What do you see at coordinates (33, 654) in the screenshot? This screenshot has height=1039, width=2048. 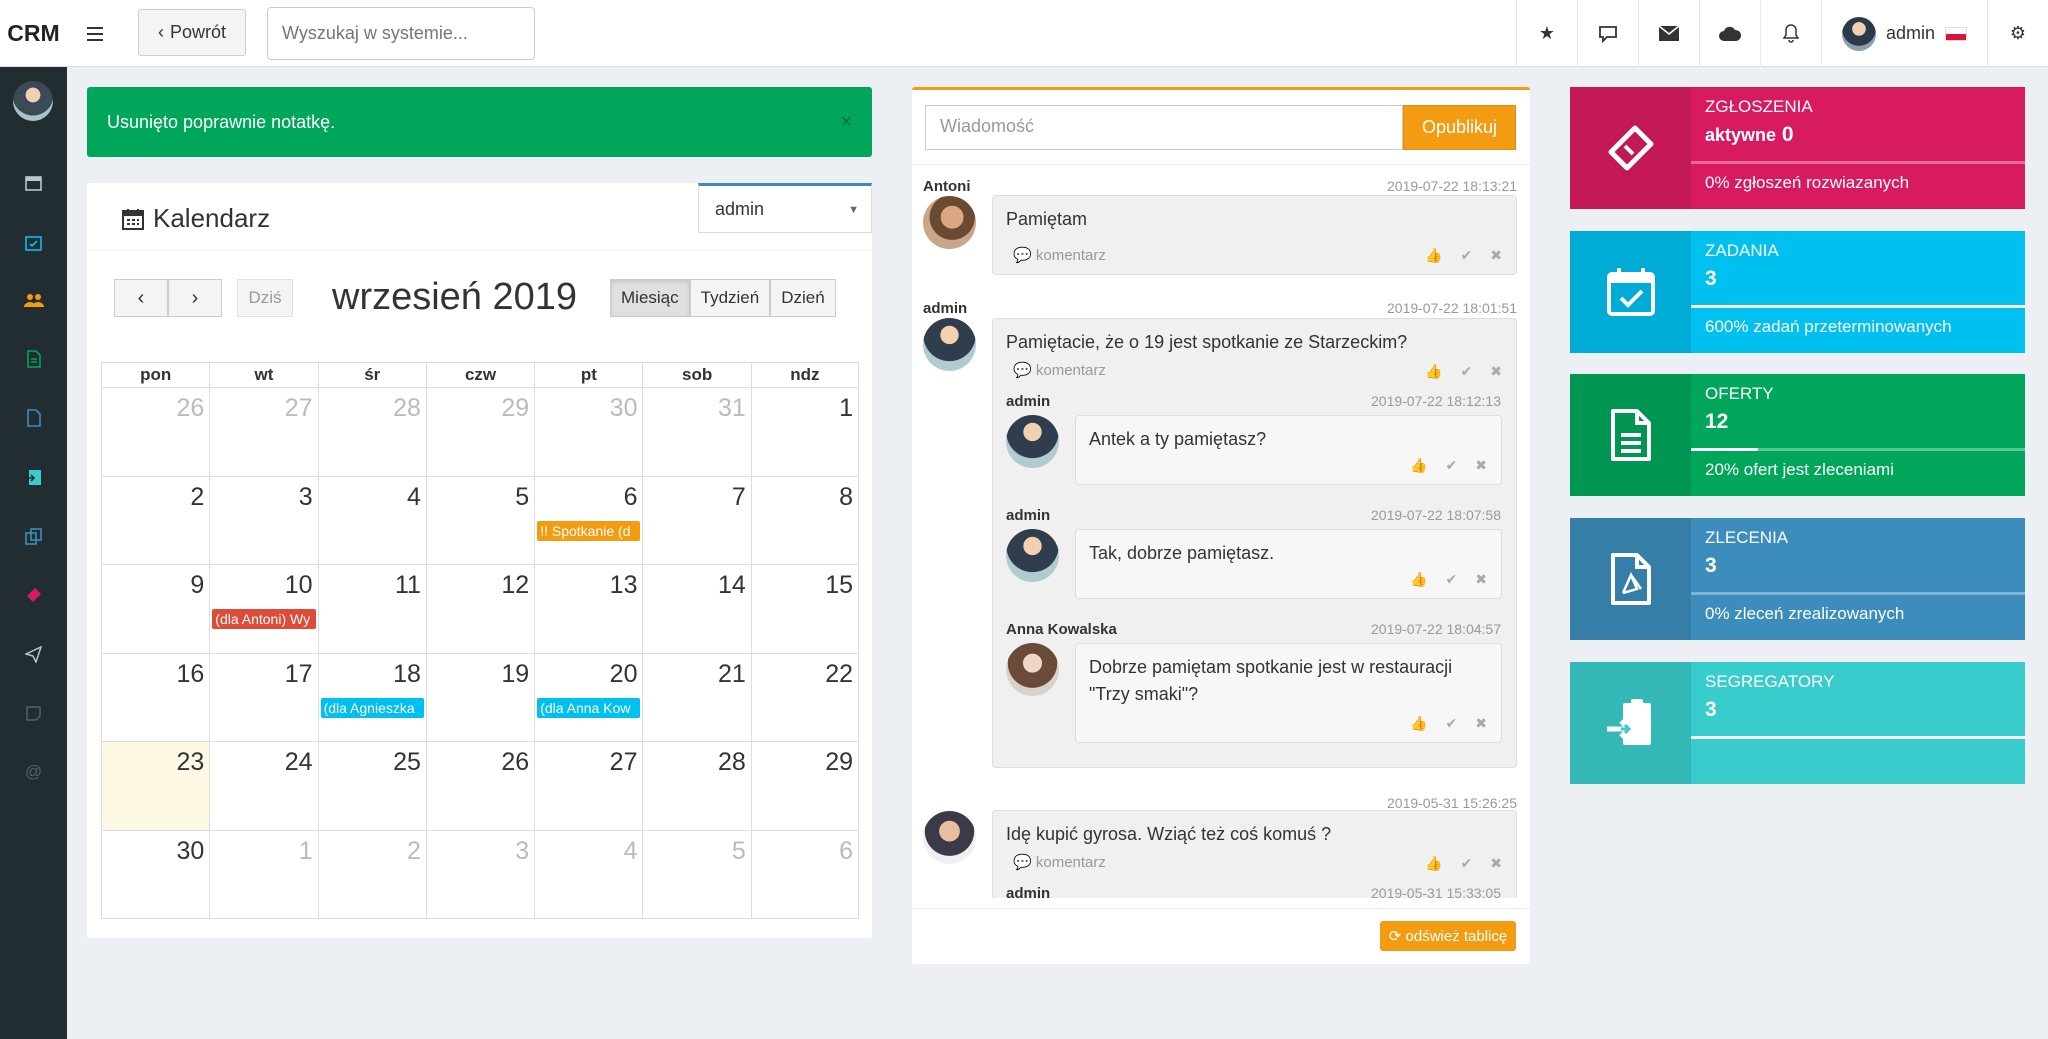 I see `send-icon` at bounding box center [33, 654].